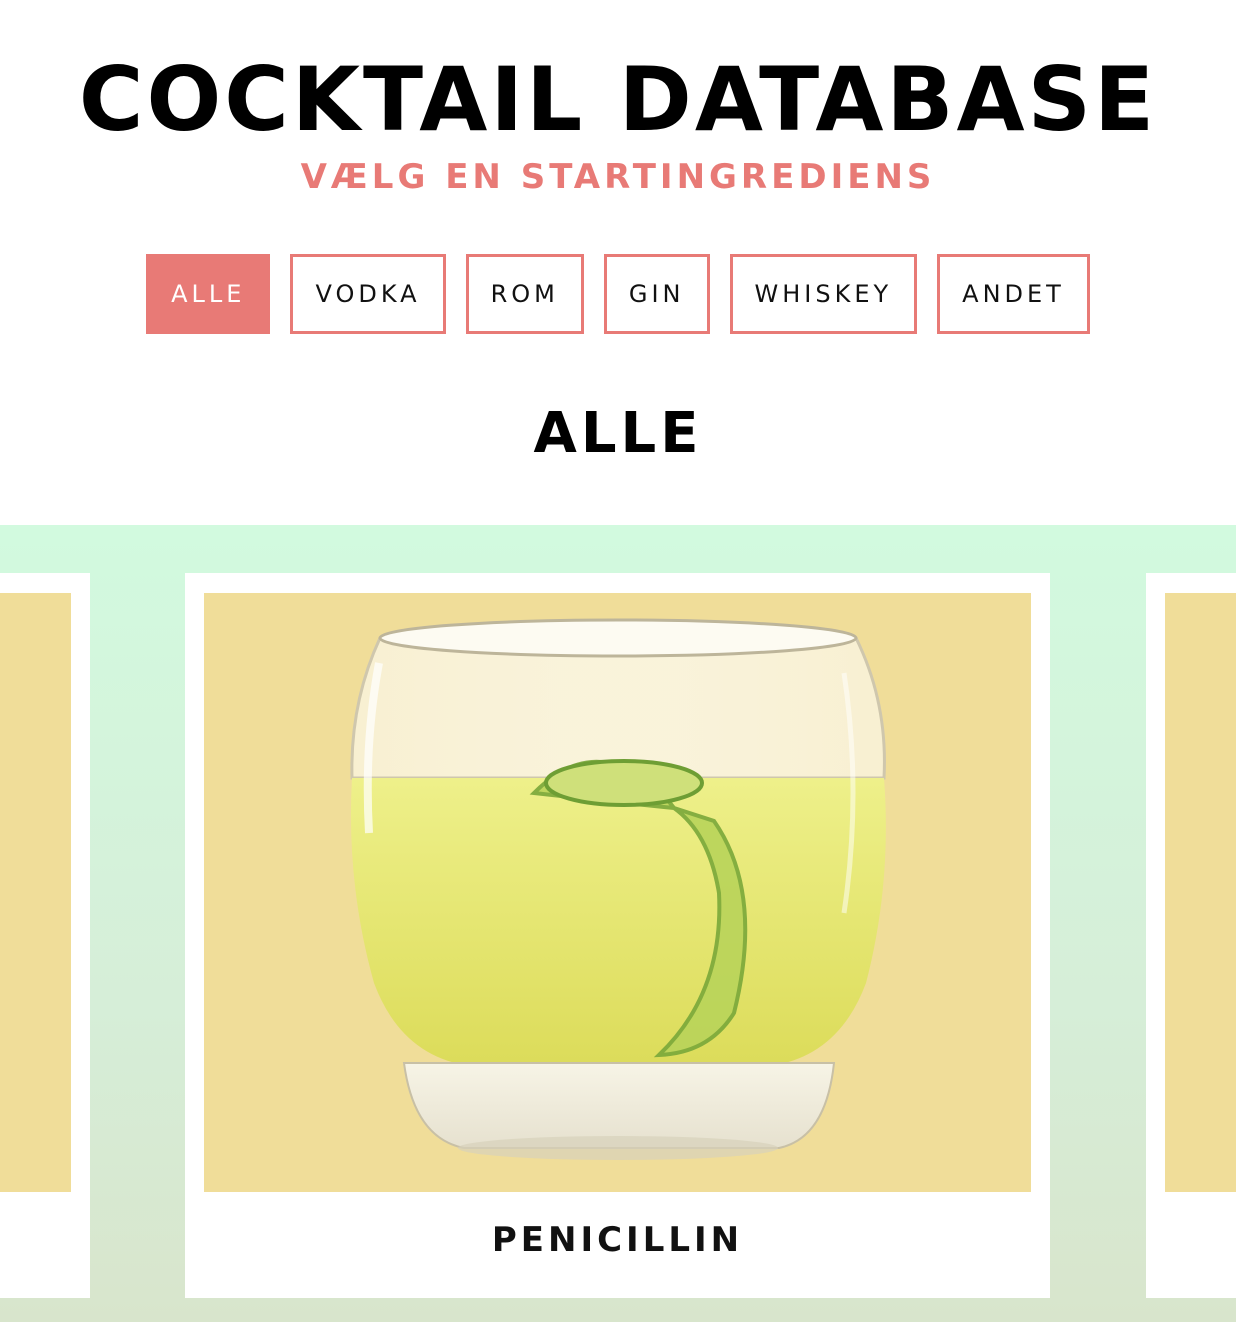  I want to click on site-title: COCKTAIL DATABASE, so click(618, 99).